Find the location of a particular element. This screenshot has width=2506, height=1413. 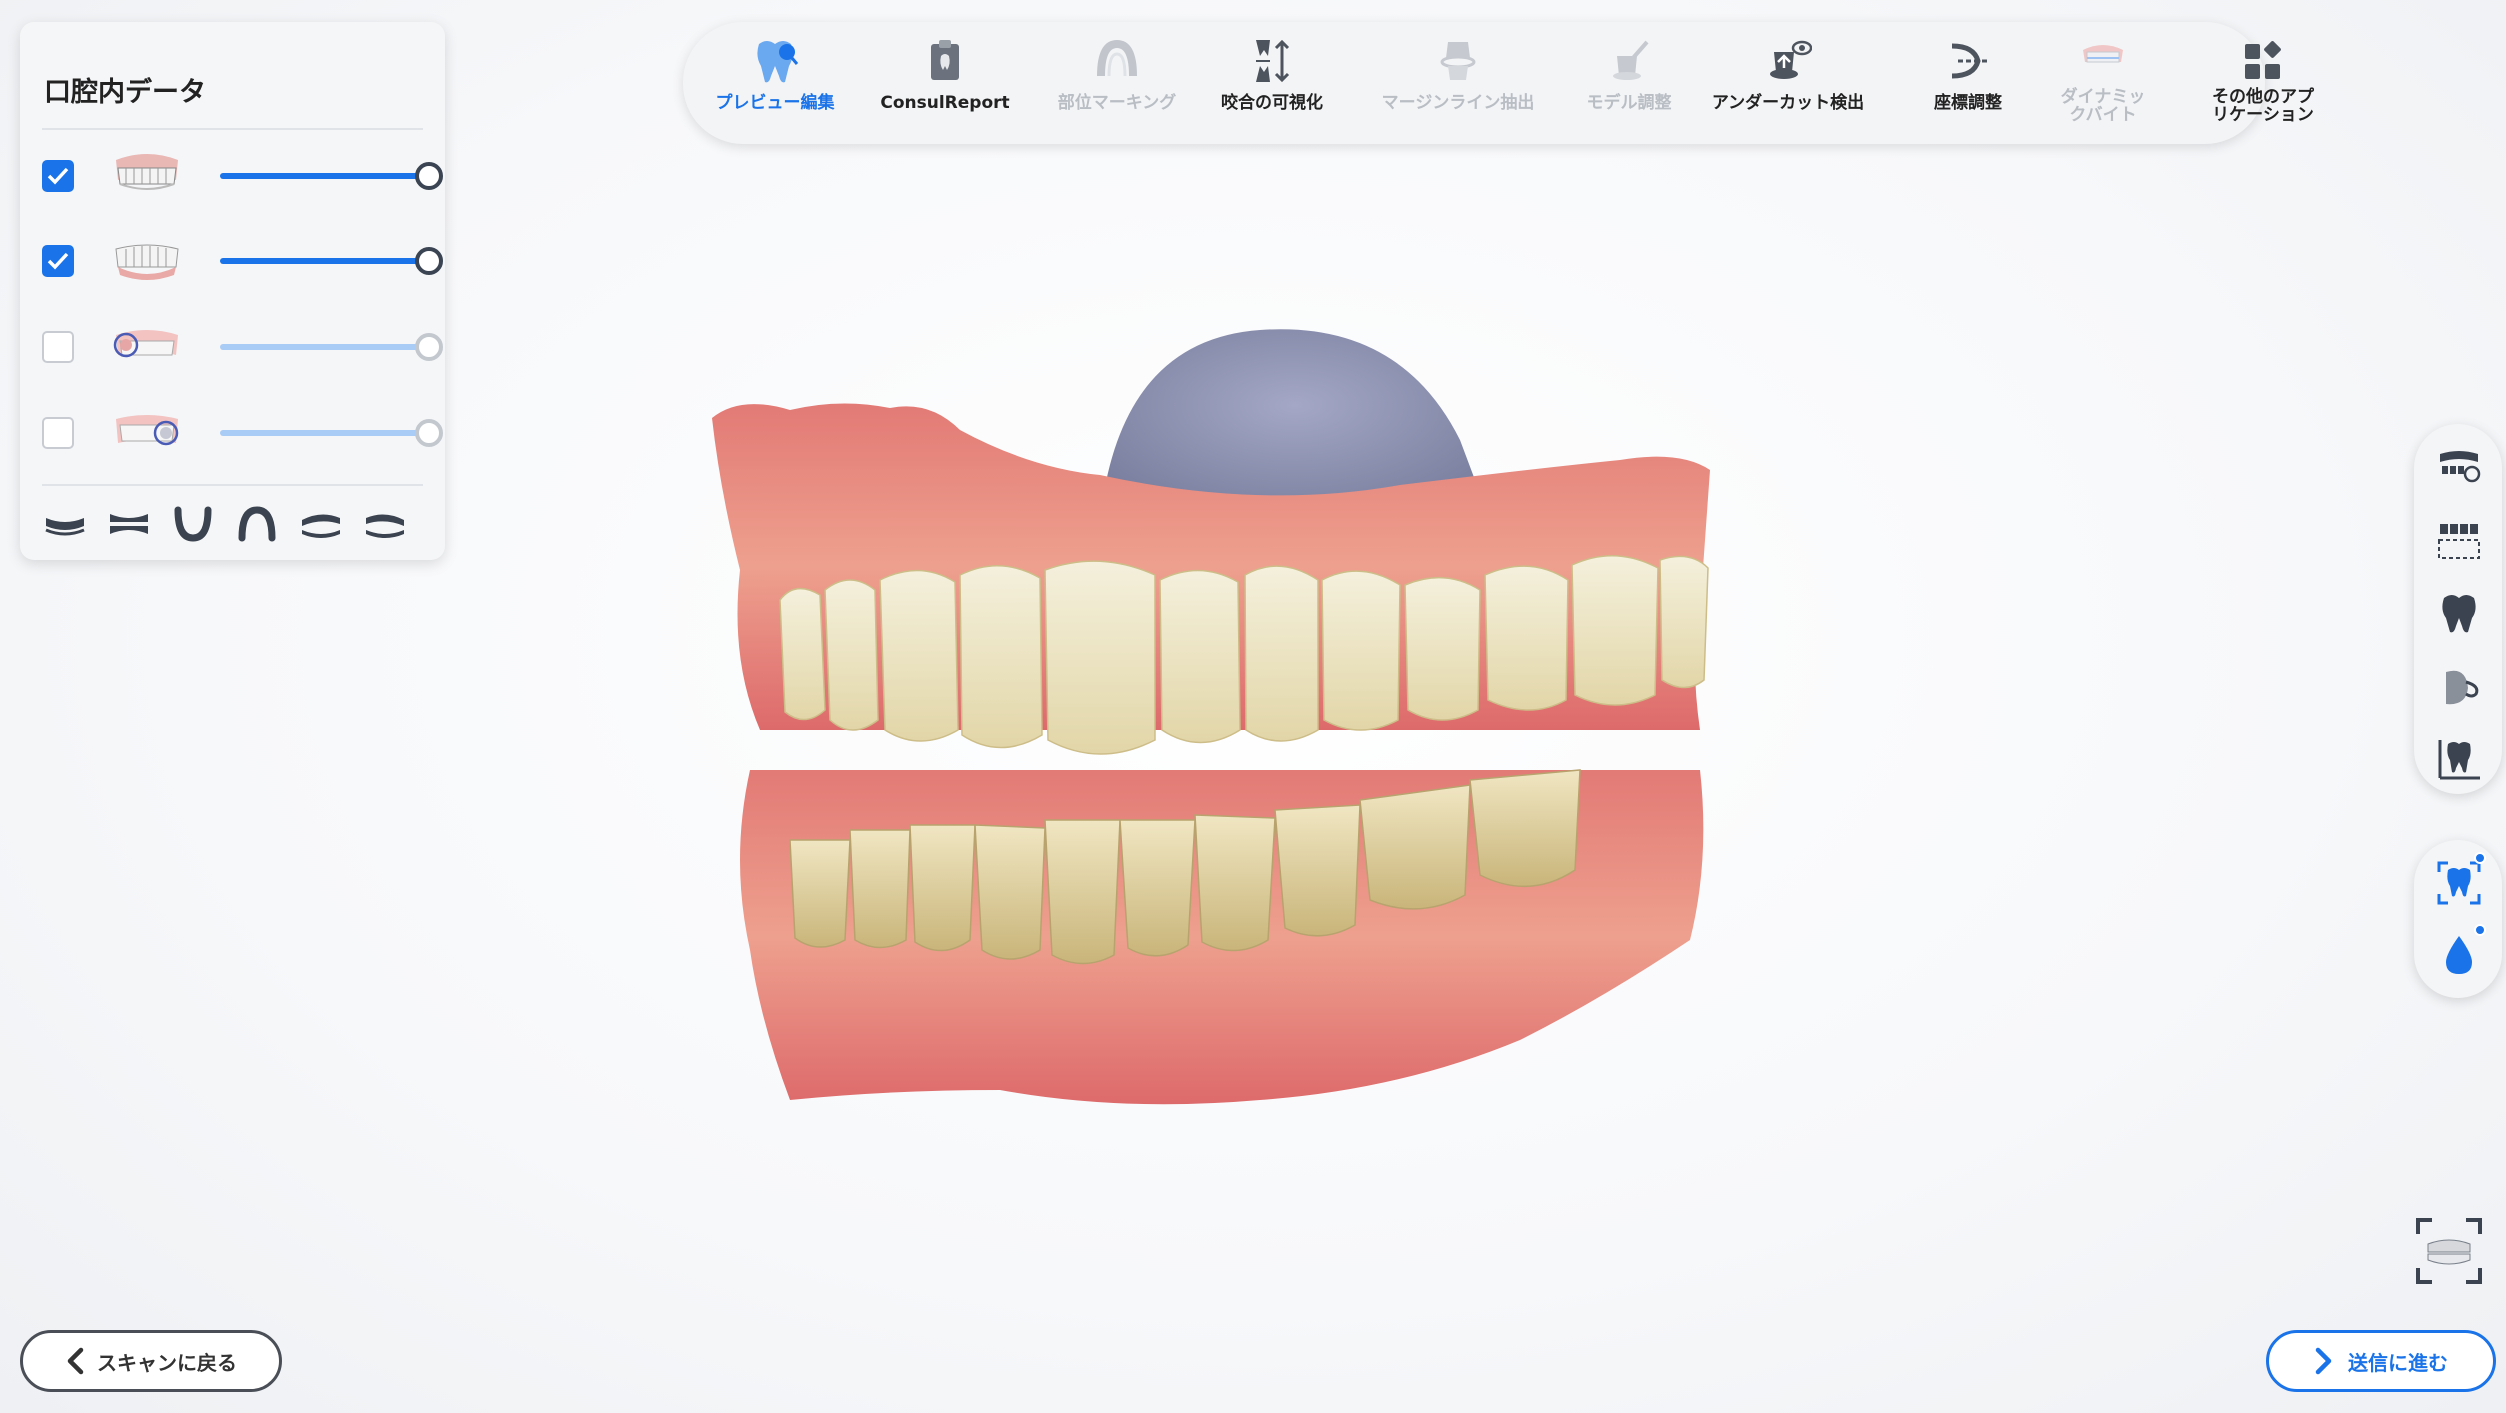

tool-other-apps: その他のアプ リケーション is located at coordinates (2263, 86).